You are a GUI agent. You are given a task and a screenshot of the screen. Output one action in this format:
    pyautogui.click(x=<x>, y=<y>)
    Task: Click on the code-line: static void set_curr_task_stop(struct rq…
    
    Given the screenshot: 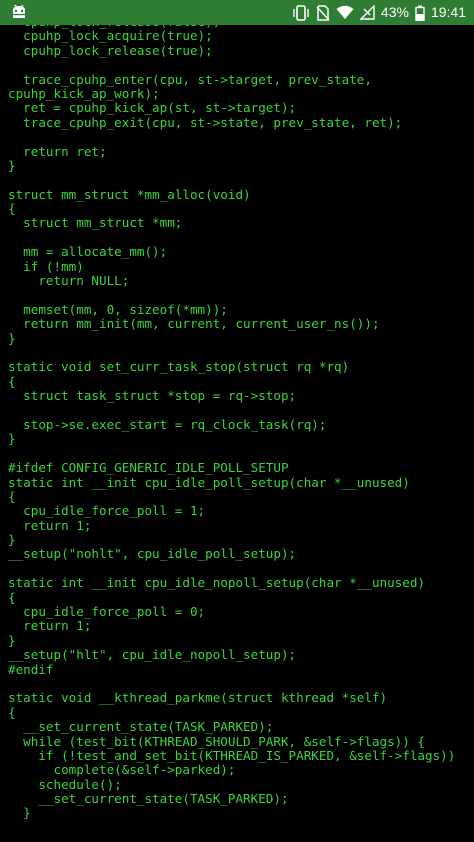 What is the action you would take?
    pyautogui.click(x=179, y=367)
    